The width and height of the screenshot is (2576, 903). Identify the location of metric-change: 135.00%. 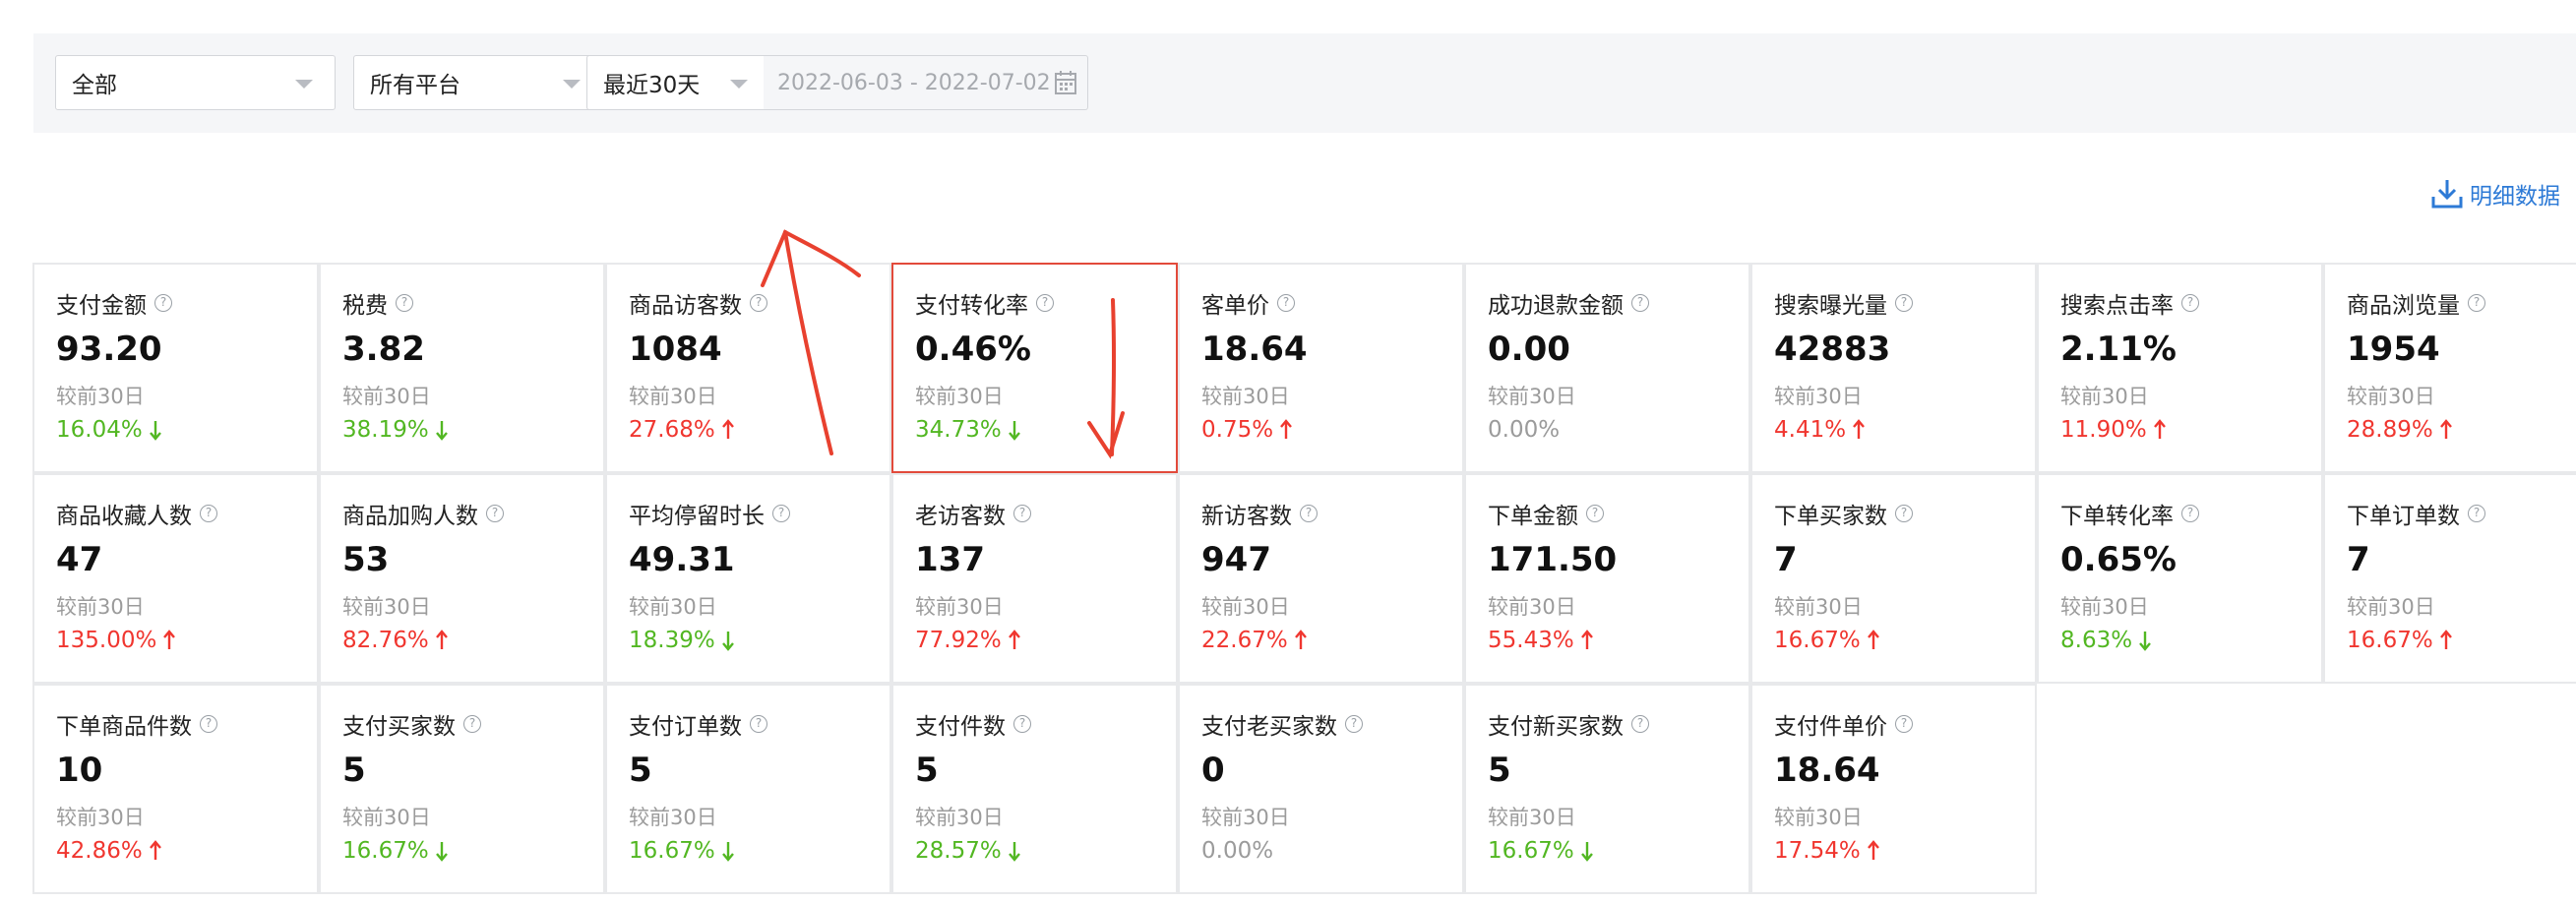
(116, 640).